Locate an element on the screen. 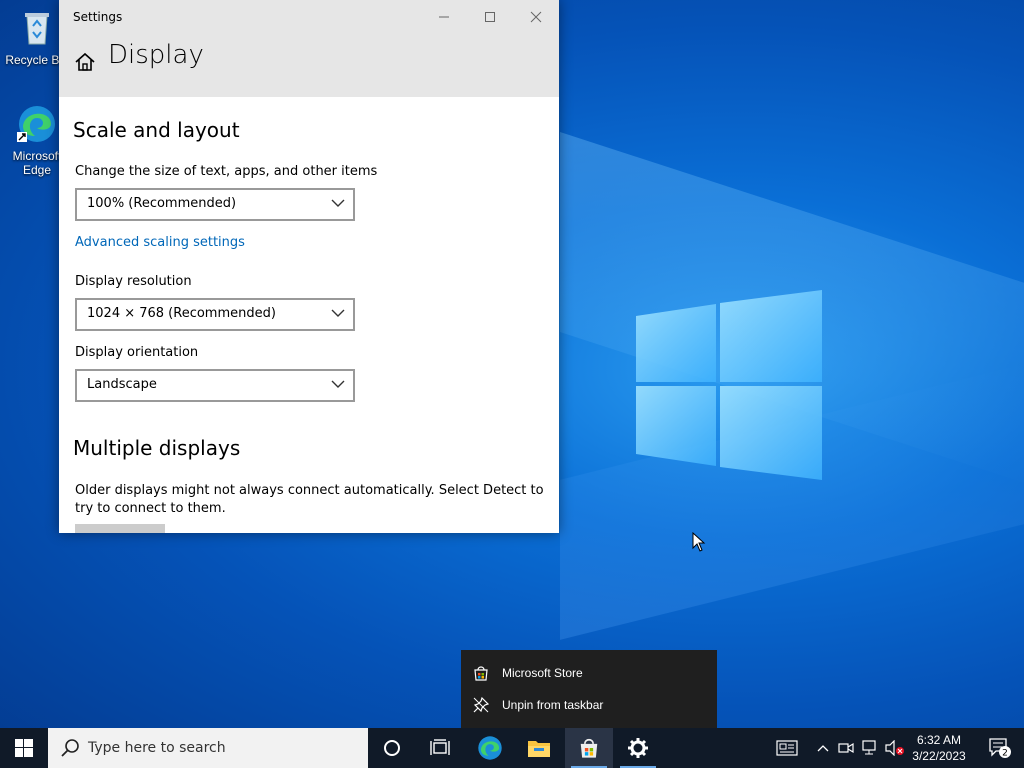 This screenshot has height=768, width=1024. orientation-dropdown: Landscape is located at coordinates (215, 385).